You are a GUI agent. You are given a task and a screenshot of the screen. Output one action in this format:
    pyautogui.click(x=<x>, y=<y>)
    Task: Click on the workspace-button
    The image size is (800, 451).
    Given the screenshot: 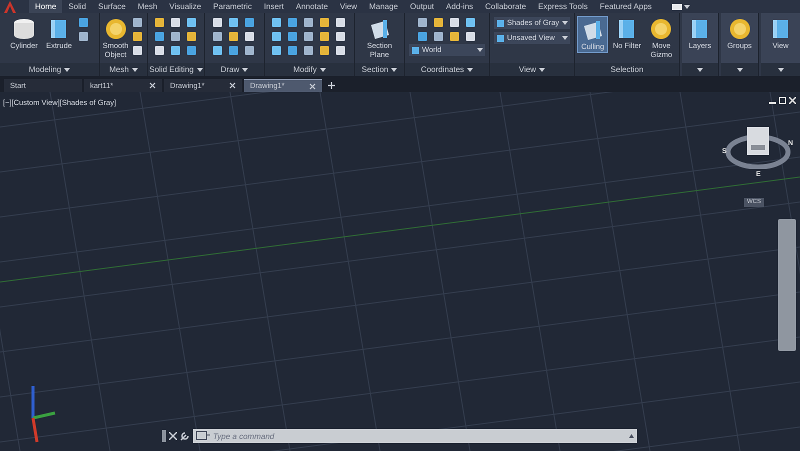 What is the action you would take?
    pyautogui.click(x=681, y=6)
    